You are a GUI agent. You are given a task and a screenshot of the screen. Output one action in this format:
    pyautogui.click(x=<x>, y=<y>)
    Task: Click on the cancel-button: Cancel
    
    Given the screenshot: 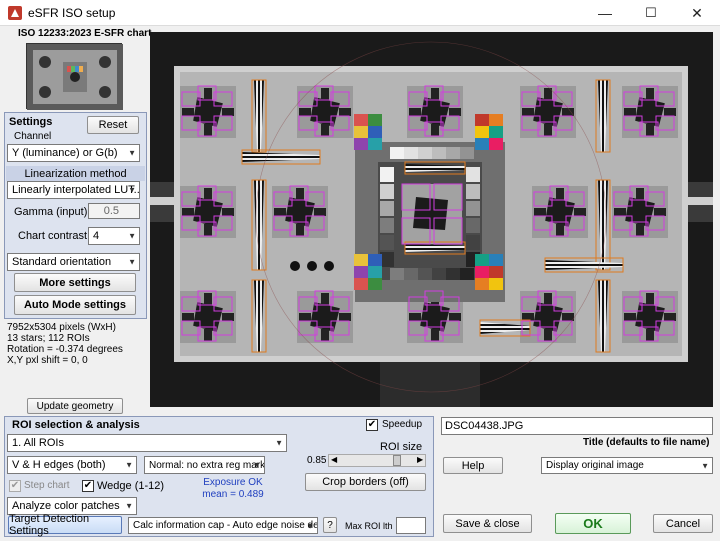 What is the action you would take?
    pyautogui.click(x=683, y=523)
    